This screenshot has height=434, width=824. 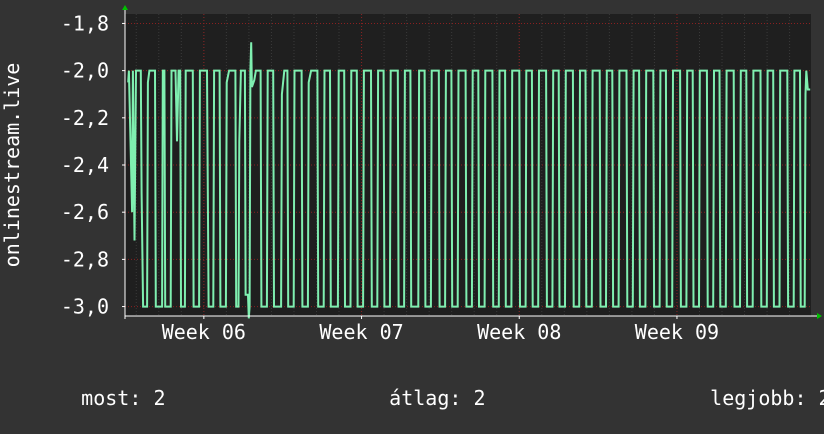 What do you see at coordinates (821, 398) in the screenshot?
I see `max-stat-value: 2` at bounding box center [821, 398].